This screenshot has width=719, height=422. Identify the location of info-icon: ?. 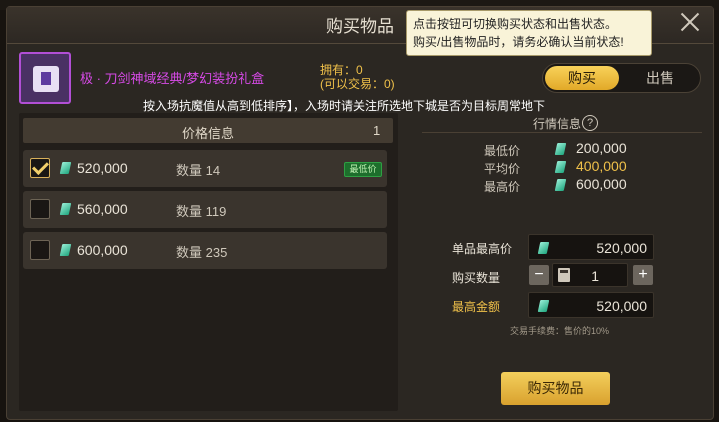
(590, 123).